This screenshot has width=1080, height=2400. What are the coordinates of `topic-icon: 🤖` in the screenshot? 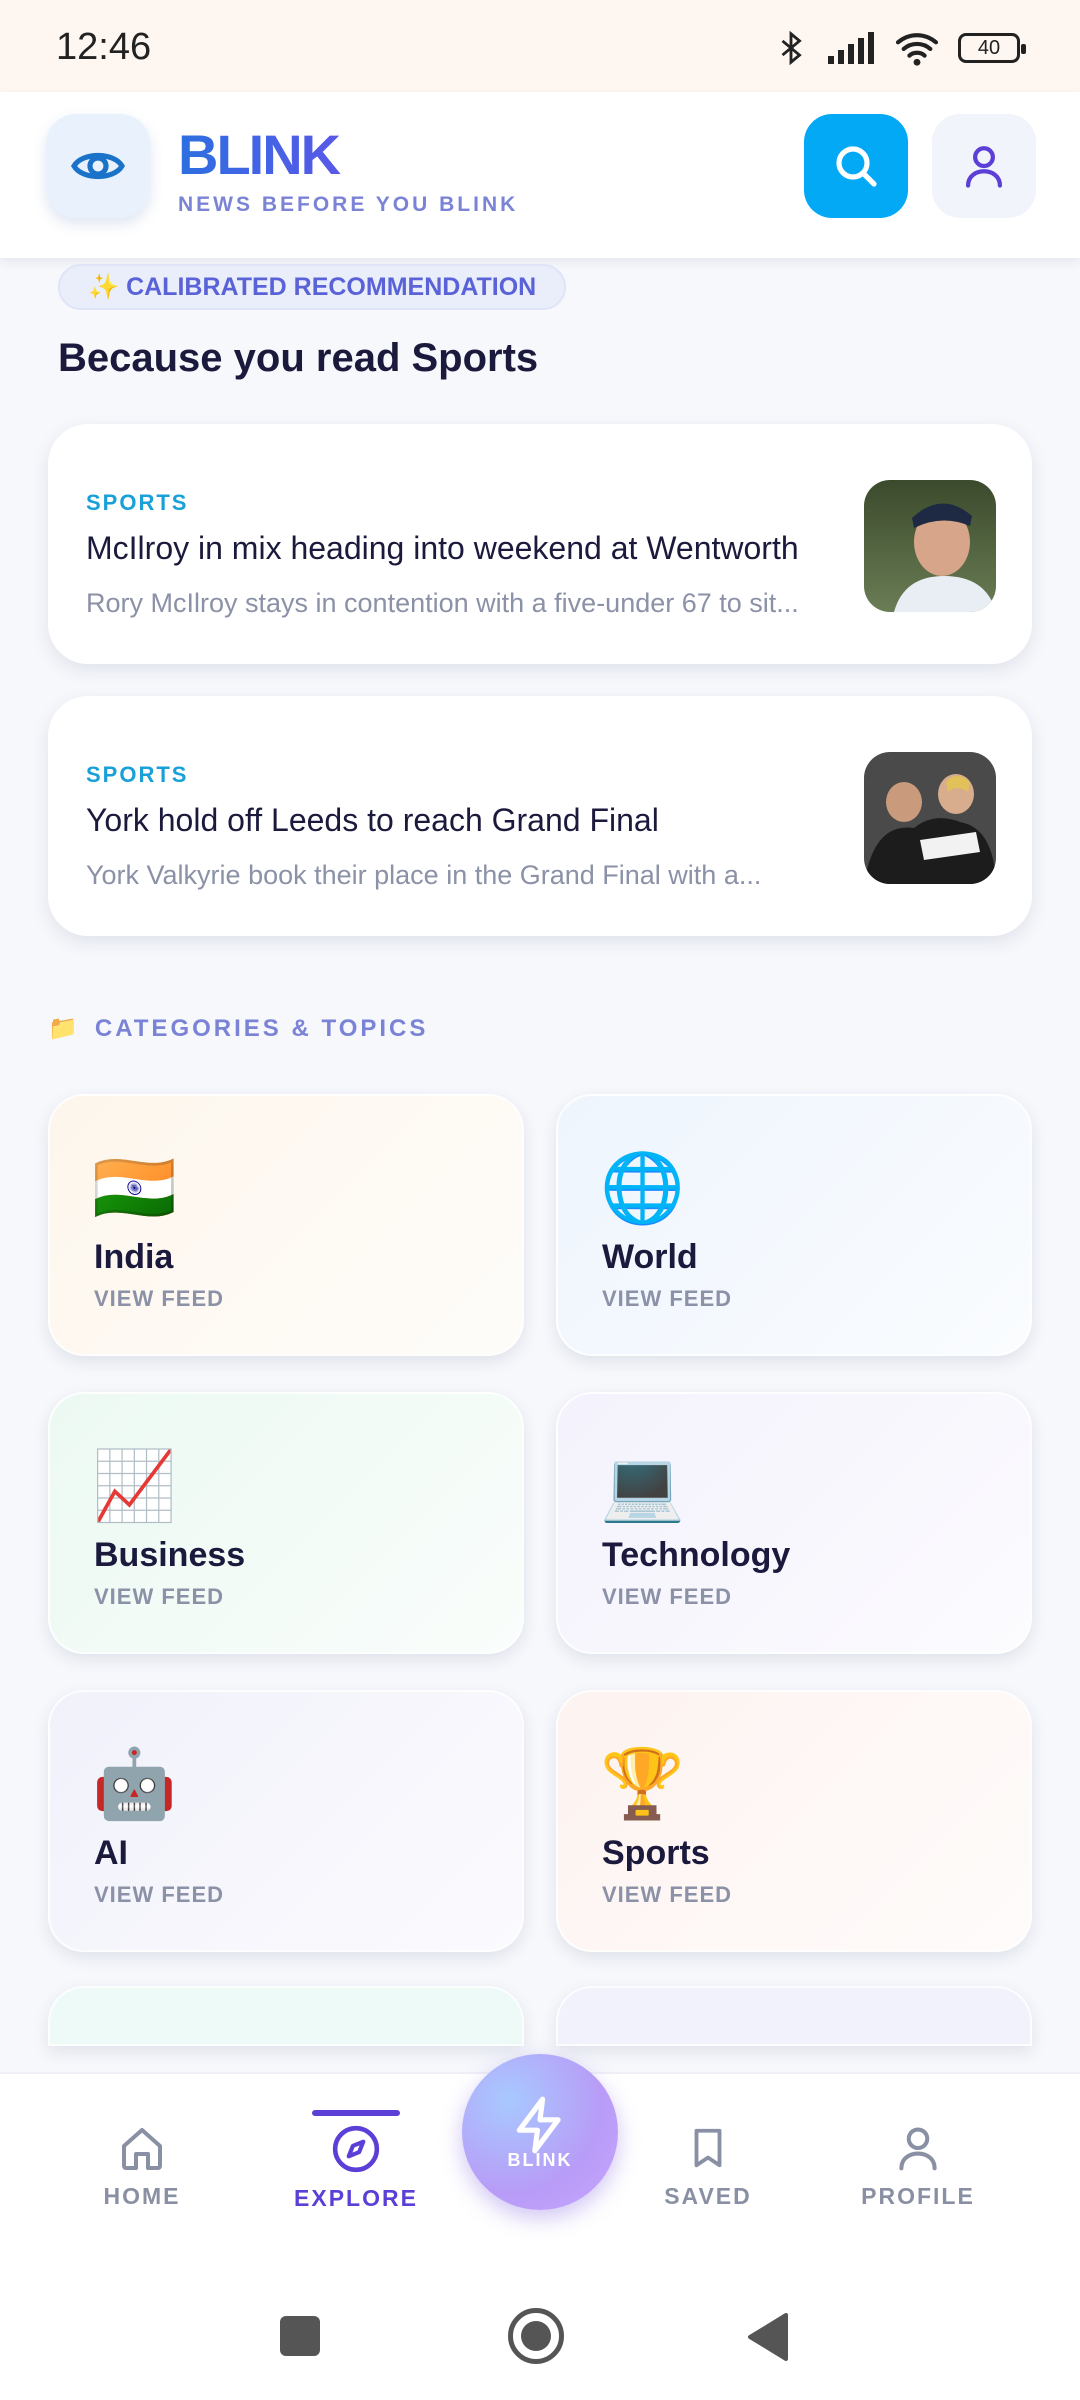 It's located at (134, 1784).